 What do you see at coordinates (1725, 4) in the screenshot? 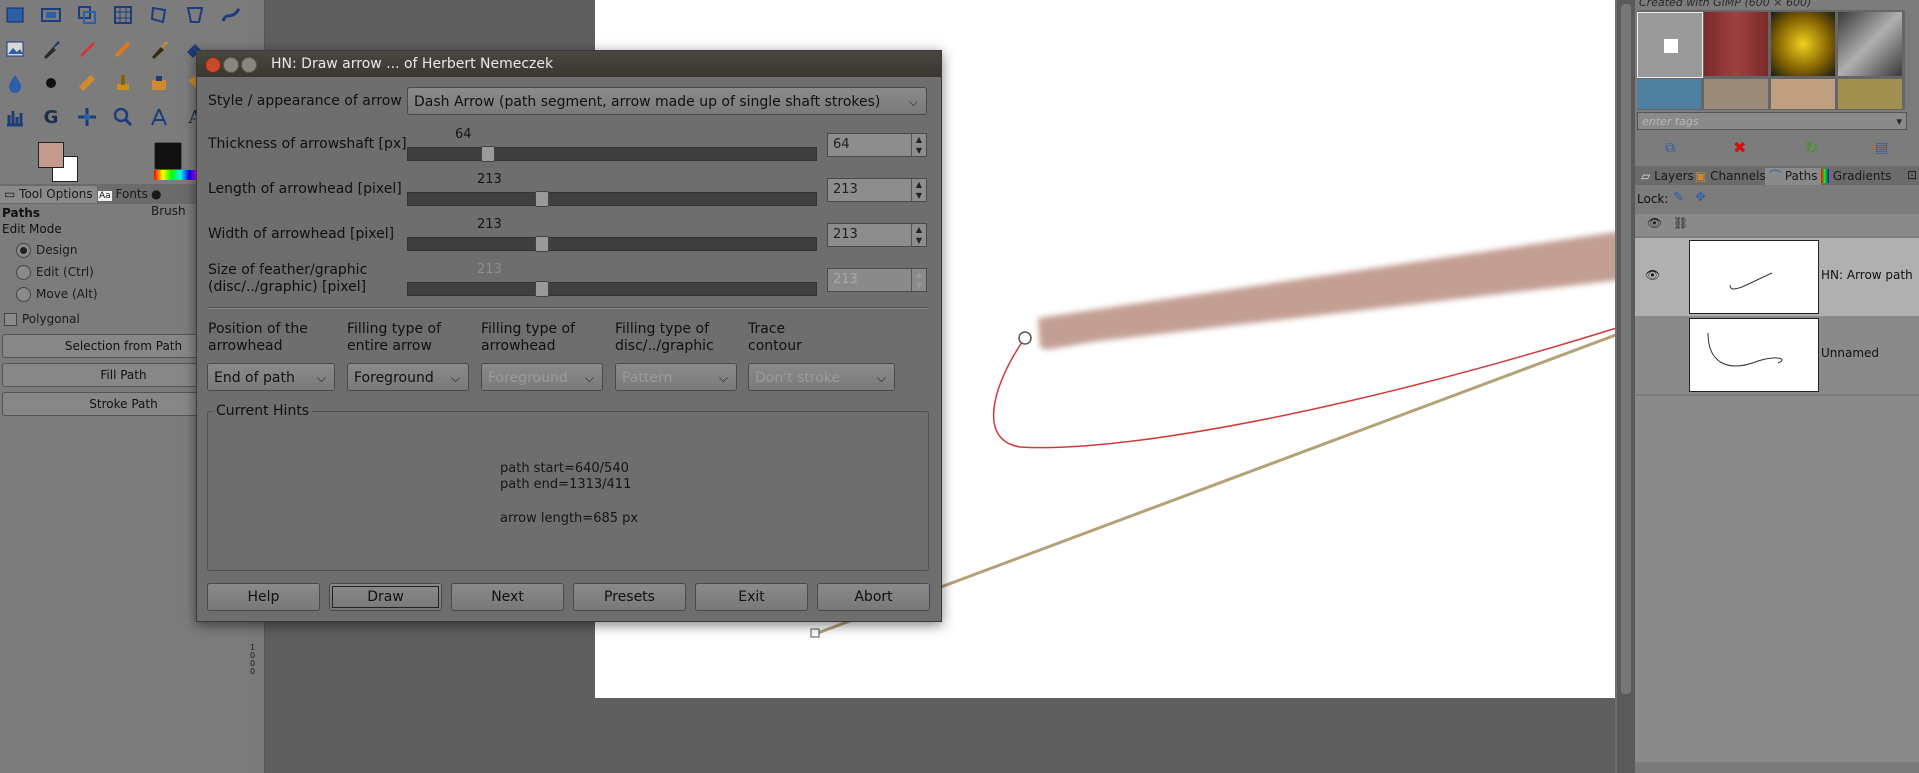
I see `pattern-header: Created with GIMP (600 × 600)` at bounding box center [1725, 4].